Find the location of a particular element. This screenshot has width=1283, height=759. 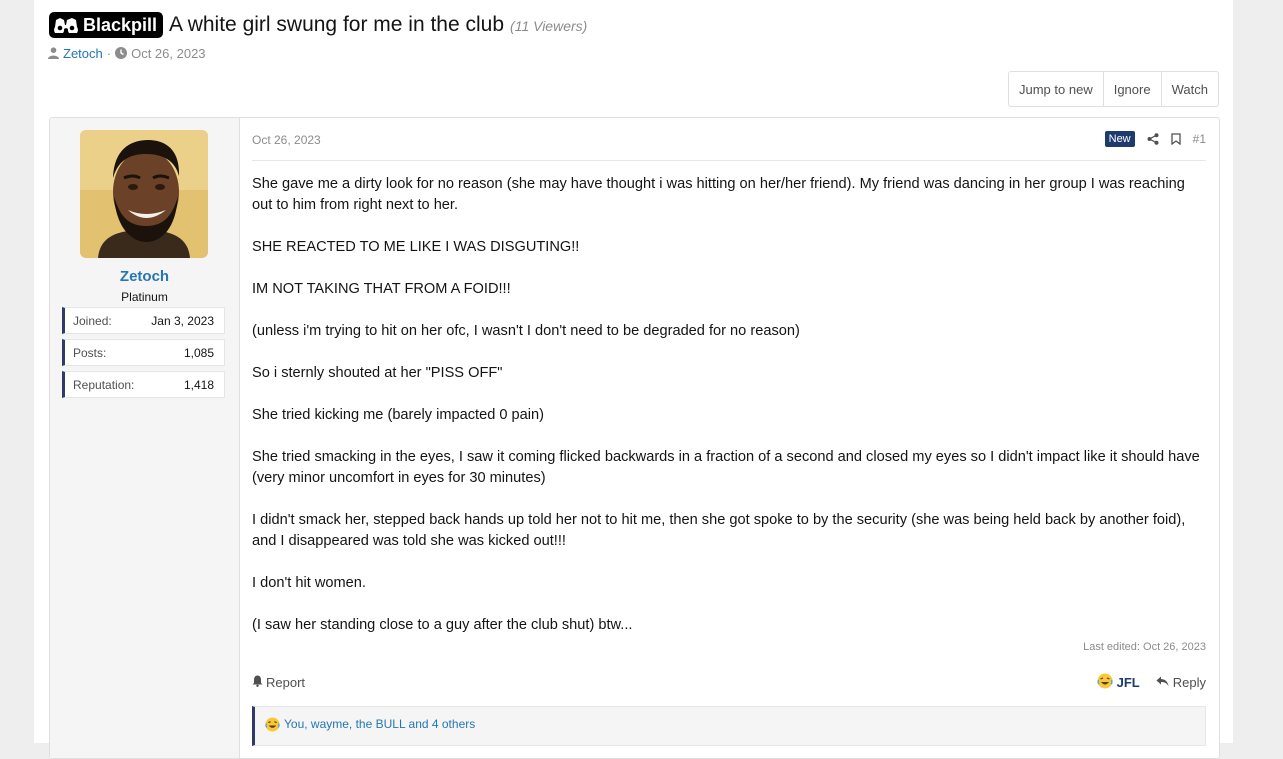

stat-reputation: Reputation: 1,418 is located at coordinates (143, 384).